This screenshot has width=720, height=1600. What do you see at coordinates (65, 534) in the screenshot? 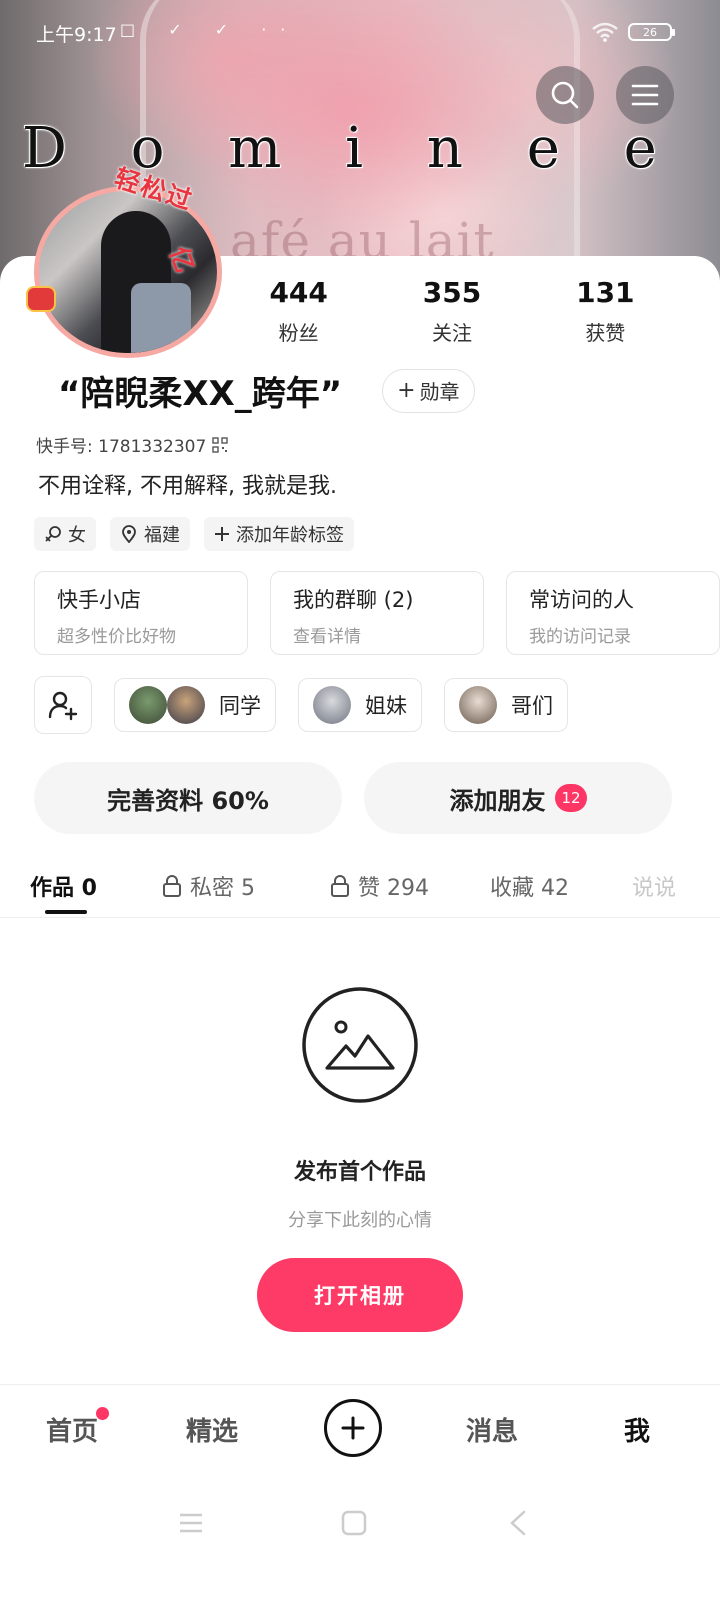
I see `tag-gender: 女` at bounding box center [65, 534].